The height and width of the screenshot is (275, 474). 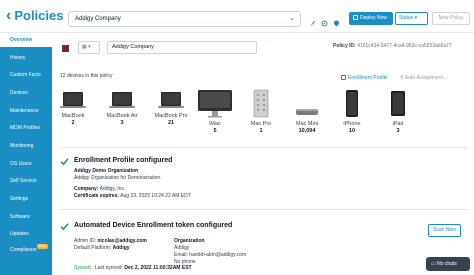 What do you see at coordinates (26, 234) in the screenshot?
I see `sidebar-item-updates: Updates` at bounding box center [26, 234].